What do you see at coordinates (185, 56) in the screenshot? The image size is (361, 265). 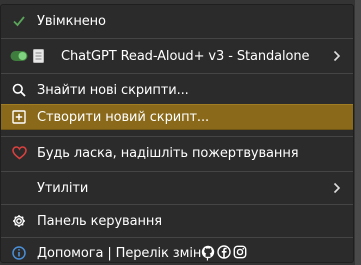 I see `menu-item-script-label: ChatGPT Read-Aloud+ v3 - Standalone` at bounding box center [185, 56].